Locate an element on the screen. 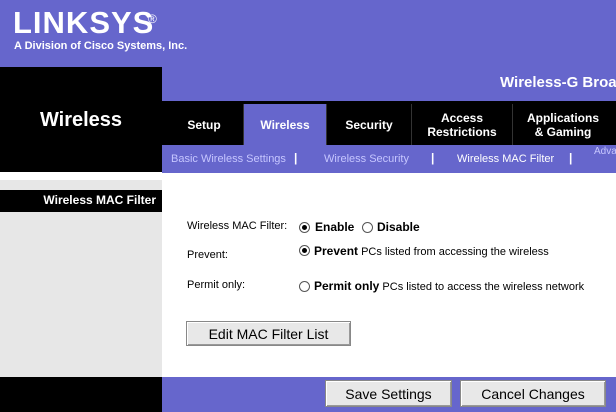  subtab-wireless-mac-filter: Wireless MAC Filter is located at coordinates (505, 159).